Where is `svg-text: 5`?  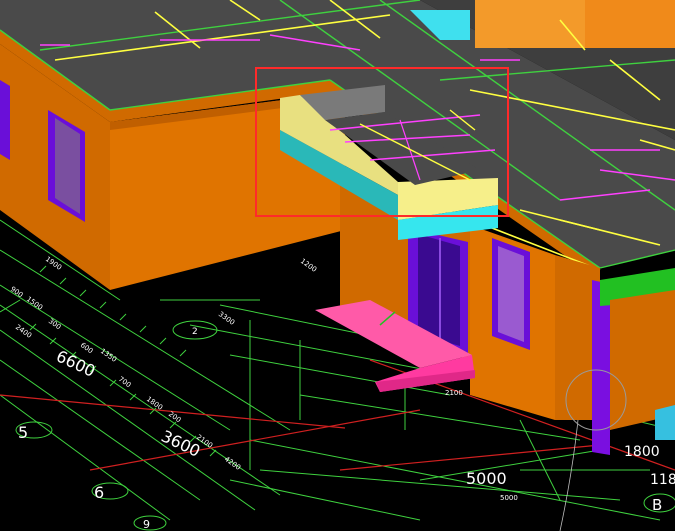 svg-text: 5 is located at coordinates (23, 432).